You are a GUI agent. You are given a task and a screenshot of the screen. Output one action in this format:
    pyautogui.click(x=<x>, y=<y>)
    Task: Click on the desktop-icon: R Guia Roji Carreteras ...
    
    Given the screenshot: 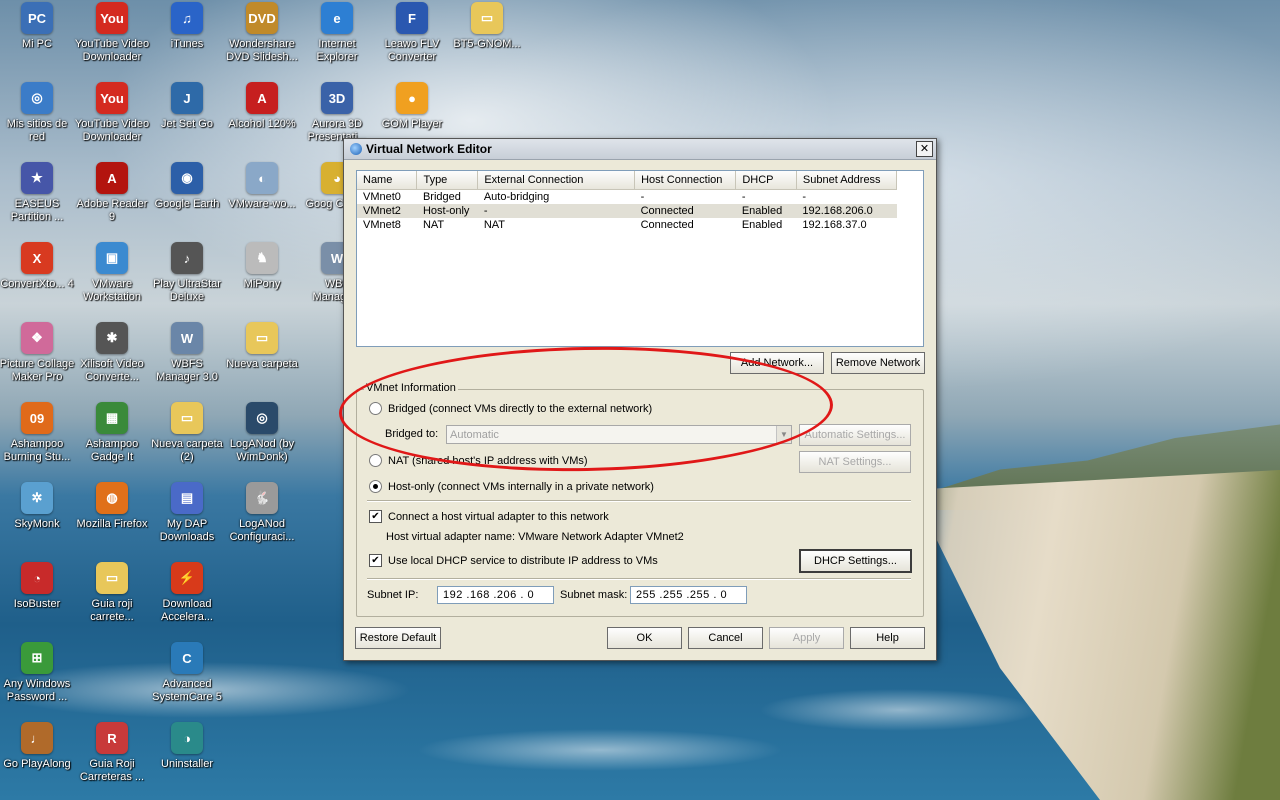 What is the action you would take?
    pyautogui.click(x=112, y=753)
    